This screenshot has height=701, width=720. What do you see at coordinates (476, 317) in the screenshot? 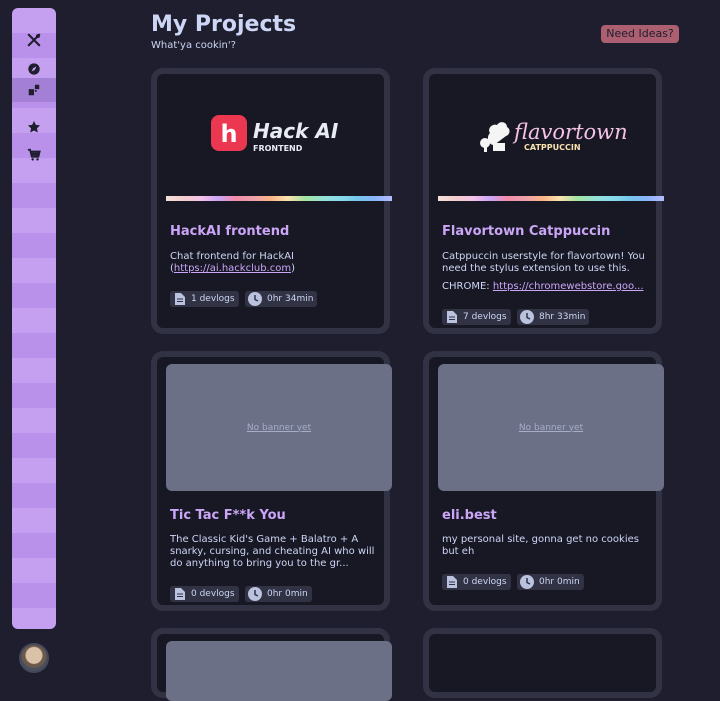
I see `devlogs-badge: 7 devlogs` at bounding box center [476, 317].